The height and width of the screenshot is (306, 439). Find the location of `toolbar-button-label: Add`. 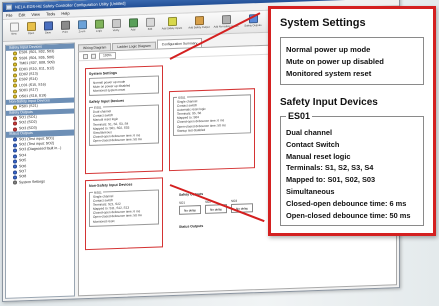

toolbar-button-label: Add is located at coordinates (133, 30).